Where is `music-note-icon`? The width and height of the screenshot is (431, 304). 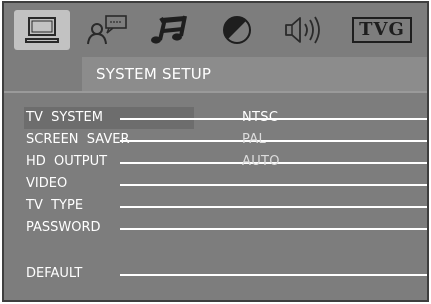
music-note-icon is located at coordinates (169, 30).